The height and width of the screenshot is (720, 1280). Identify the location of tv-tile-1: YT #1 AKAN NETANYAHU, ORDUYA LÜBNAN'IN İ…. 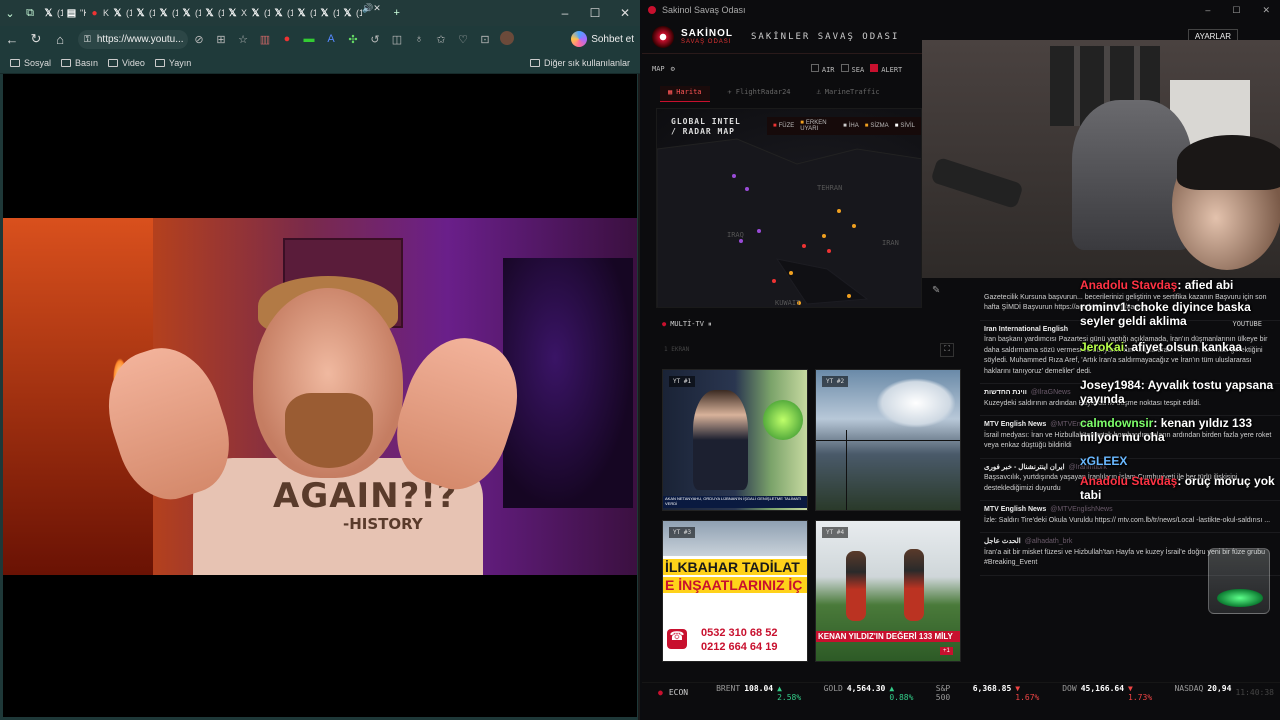
(735, 440).